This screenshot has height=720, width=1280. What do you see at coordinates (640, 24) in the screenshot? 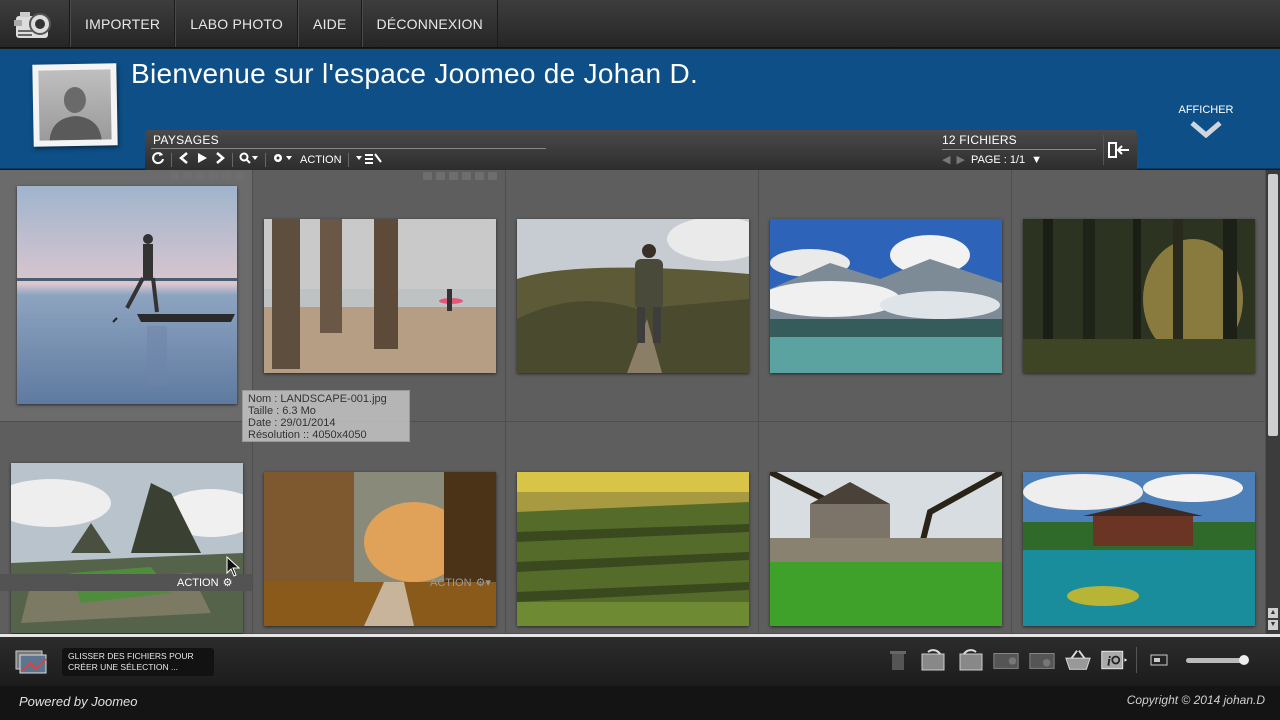
I see `top-navigation: IMPORTER LABO PHOTO AIDE DÉCONNEXION` at bounding box center [640, 24].